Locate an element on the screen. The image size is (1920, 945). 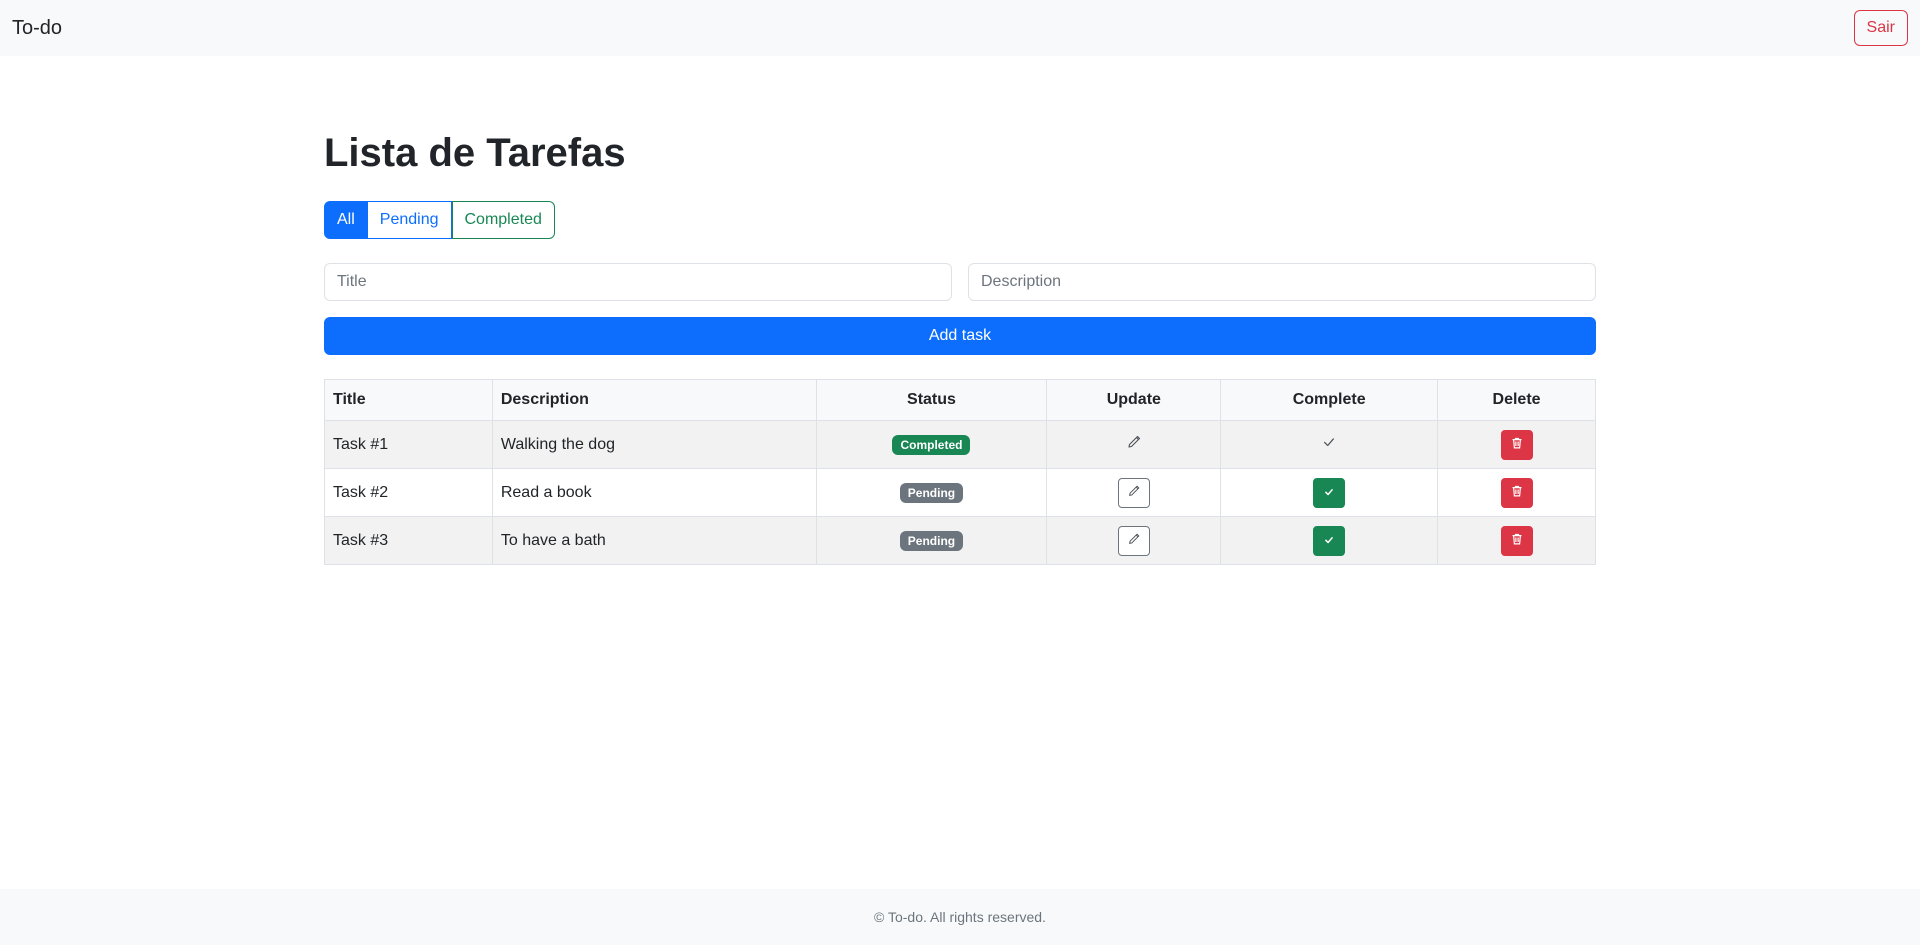
header-update: Update is located at coordinates (1134, 400).